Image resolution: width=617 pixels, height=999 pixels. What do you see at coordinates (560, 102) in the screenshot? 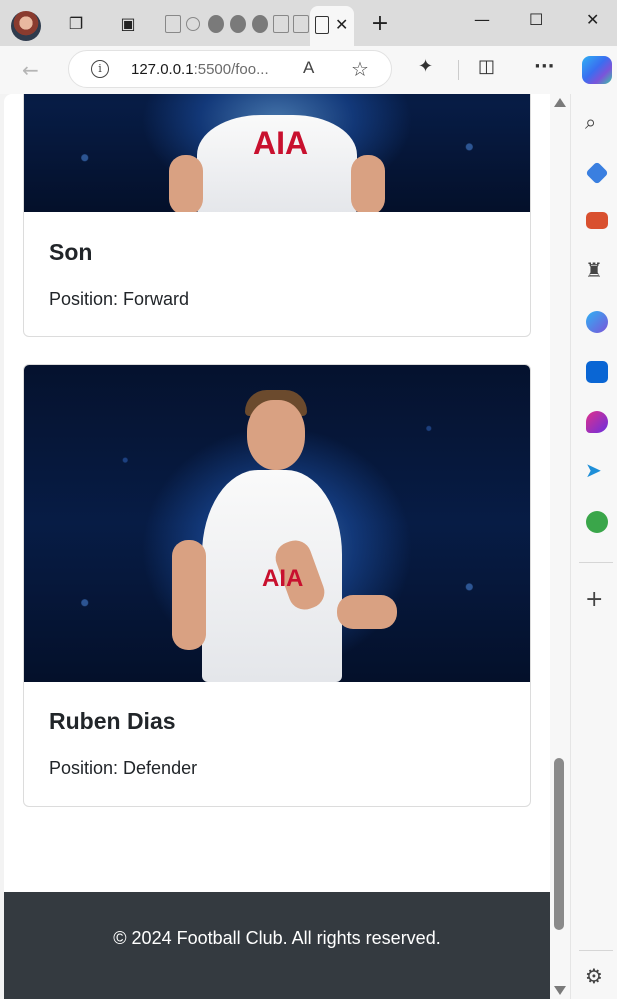
I see `scroll-up-arrow` at bounding box center [560, 102].